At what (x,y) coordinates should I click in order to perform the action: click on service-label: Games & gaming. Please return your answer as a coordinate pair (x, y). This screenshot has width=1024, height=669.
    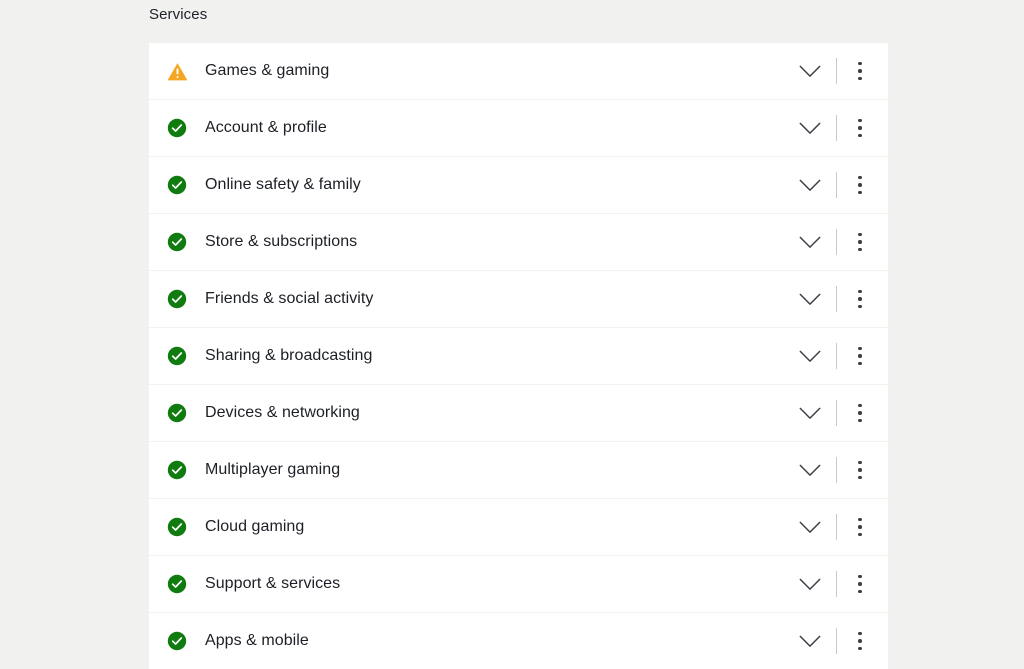
    Looking at the image, I should click on (267, 70).